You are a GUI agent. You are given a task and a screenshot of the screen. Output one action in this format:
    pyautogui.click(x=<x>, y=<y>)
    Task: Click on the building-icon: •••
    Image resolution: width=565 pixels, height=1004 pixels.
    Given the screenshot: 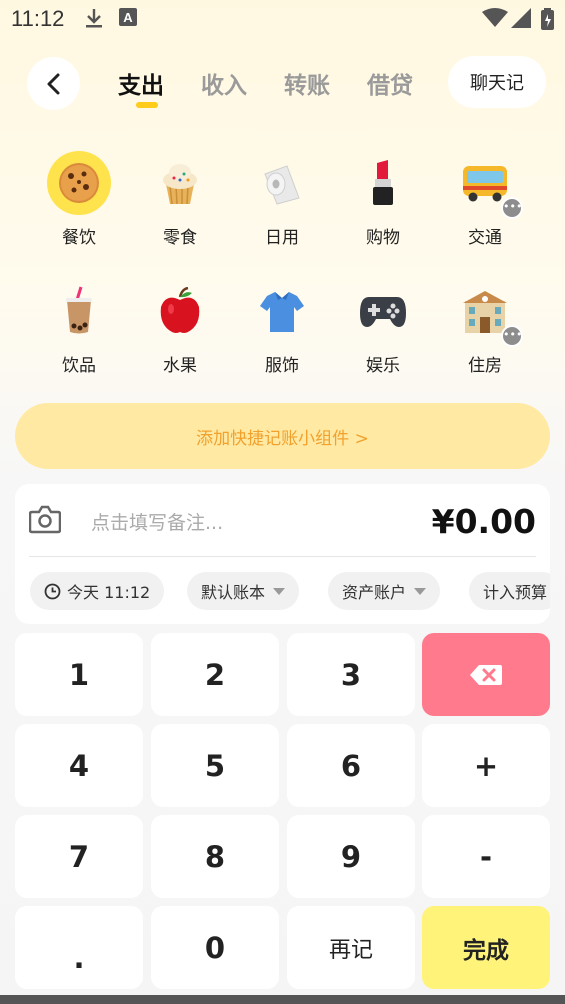 What is the action you would take?
    pyautogui.click(x=488, y=313)
    